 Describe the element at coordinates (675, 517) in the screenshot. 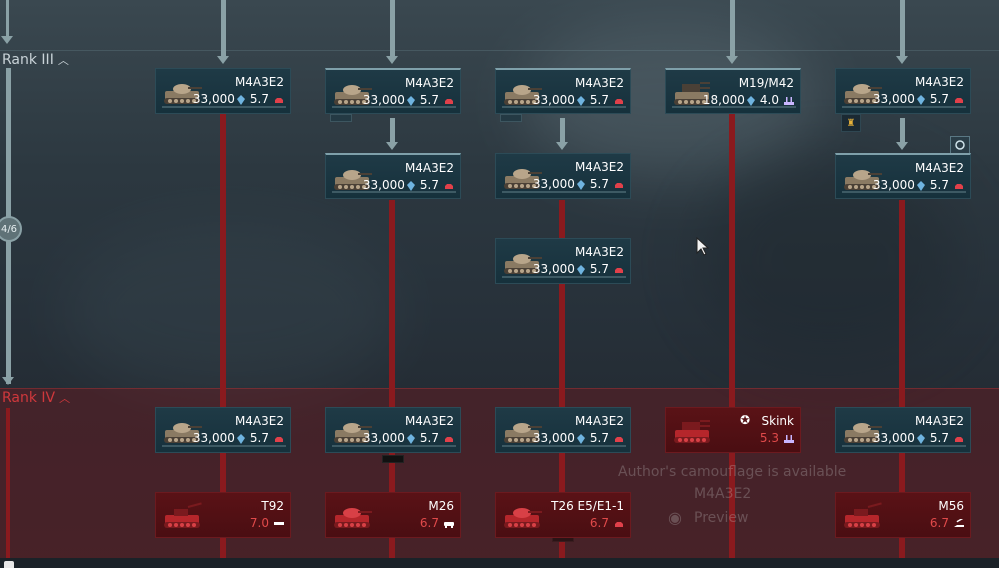

I see `eye-icon: ◉` at that location.